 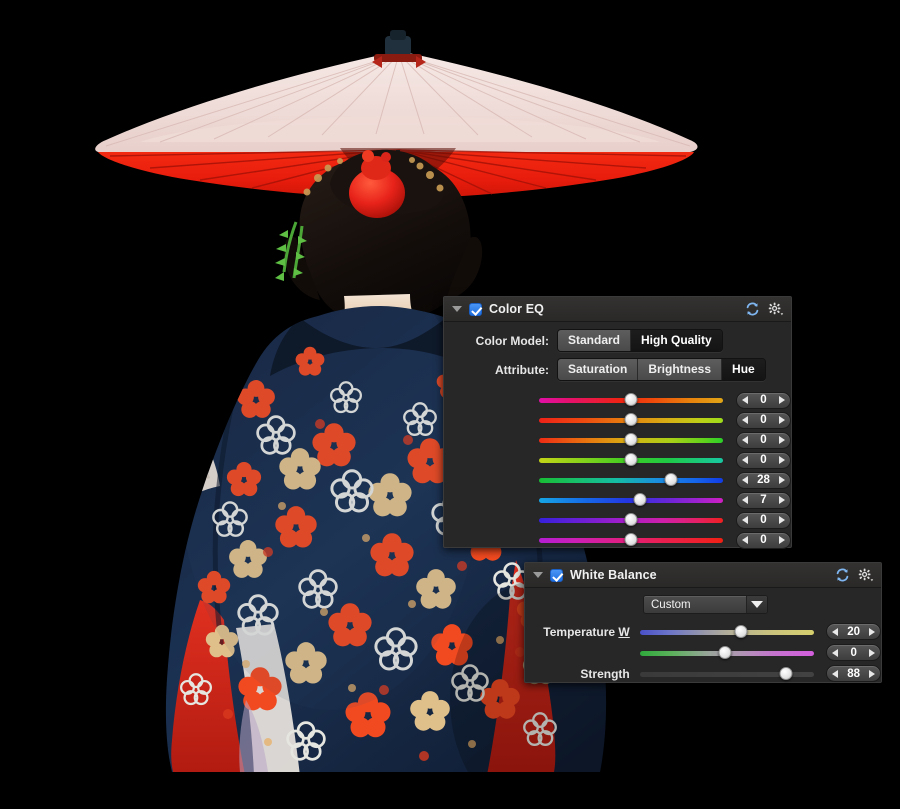 What do you see at coordinates (705, 604) in the screenshot?
I see `white-balance-preset-select: Custom` at bounding box center [705, 604].